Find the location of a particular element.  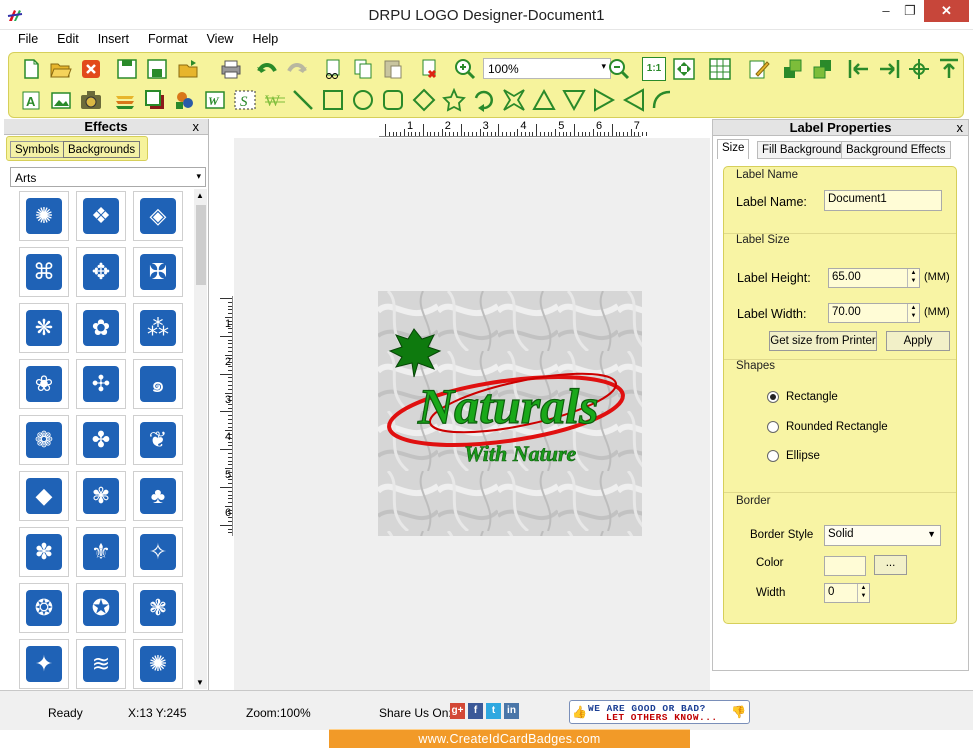

label-name-input: Document1 is located at coordinates (883, 200).